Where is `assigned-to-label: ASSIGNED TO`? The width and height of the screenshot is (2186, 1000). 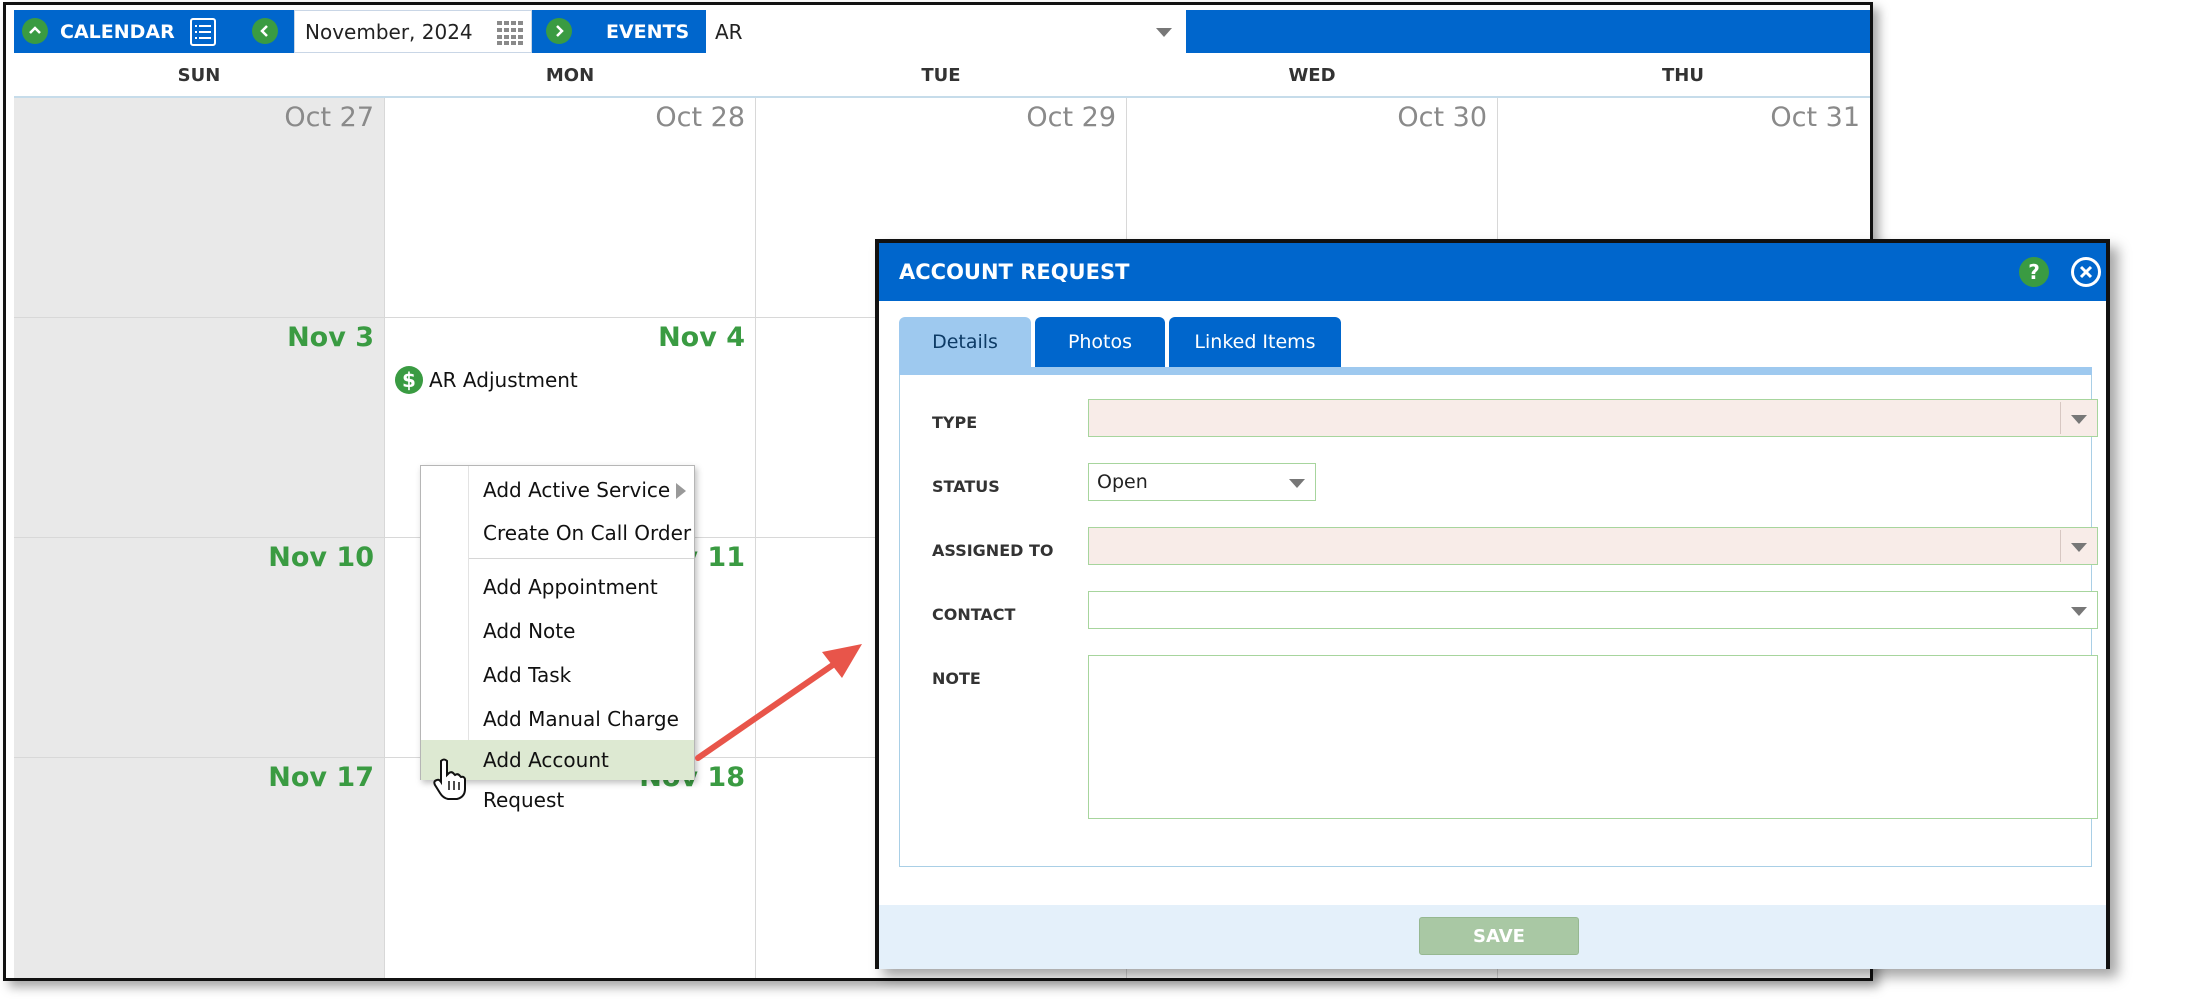
assigned-to-label: ASSIGNED TO is located at coordinates (993, 550).